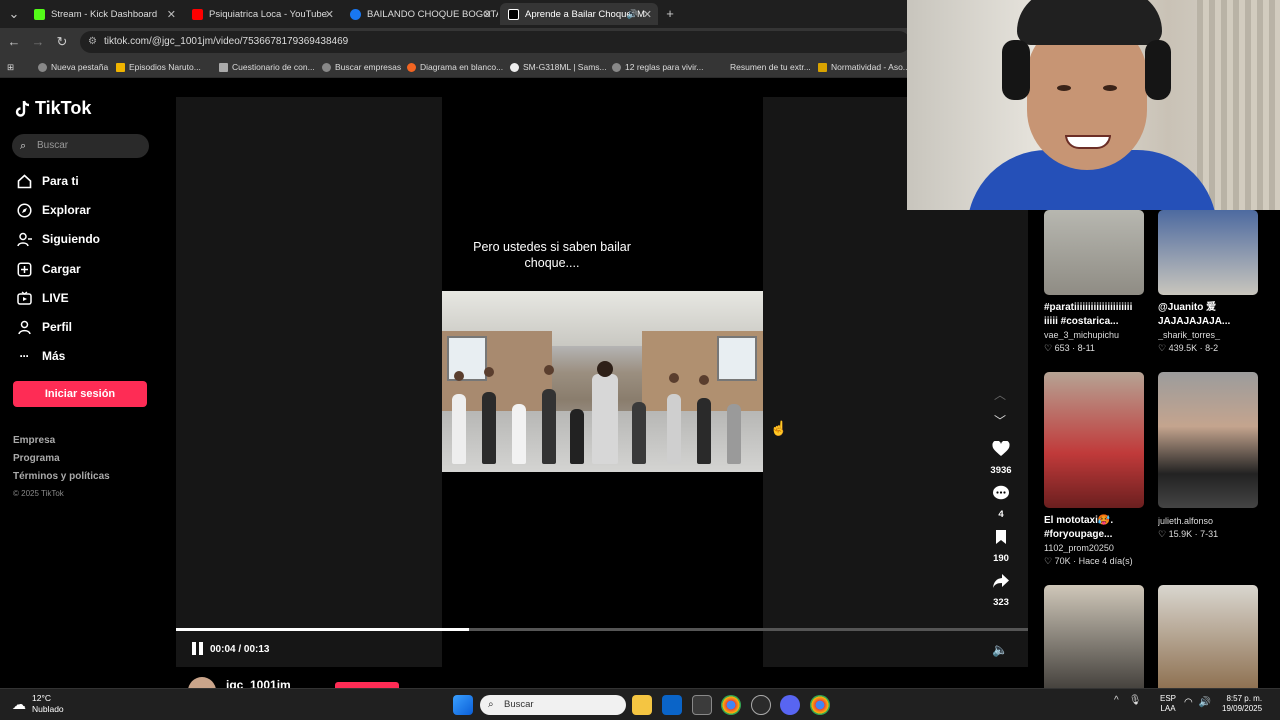 The width and height of the screenshot is (1280, 720). What do you see at coordinates (361, 67) in the screenshot?
I see `bookmark-item: Buscar empresas` at bounding box center [361, 67].